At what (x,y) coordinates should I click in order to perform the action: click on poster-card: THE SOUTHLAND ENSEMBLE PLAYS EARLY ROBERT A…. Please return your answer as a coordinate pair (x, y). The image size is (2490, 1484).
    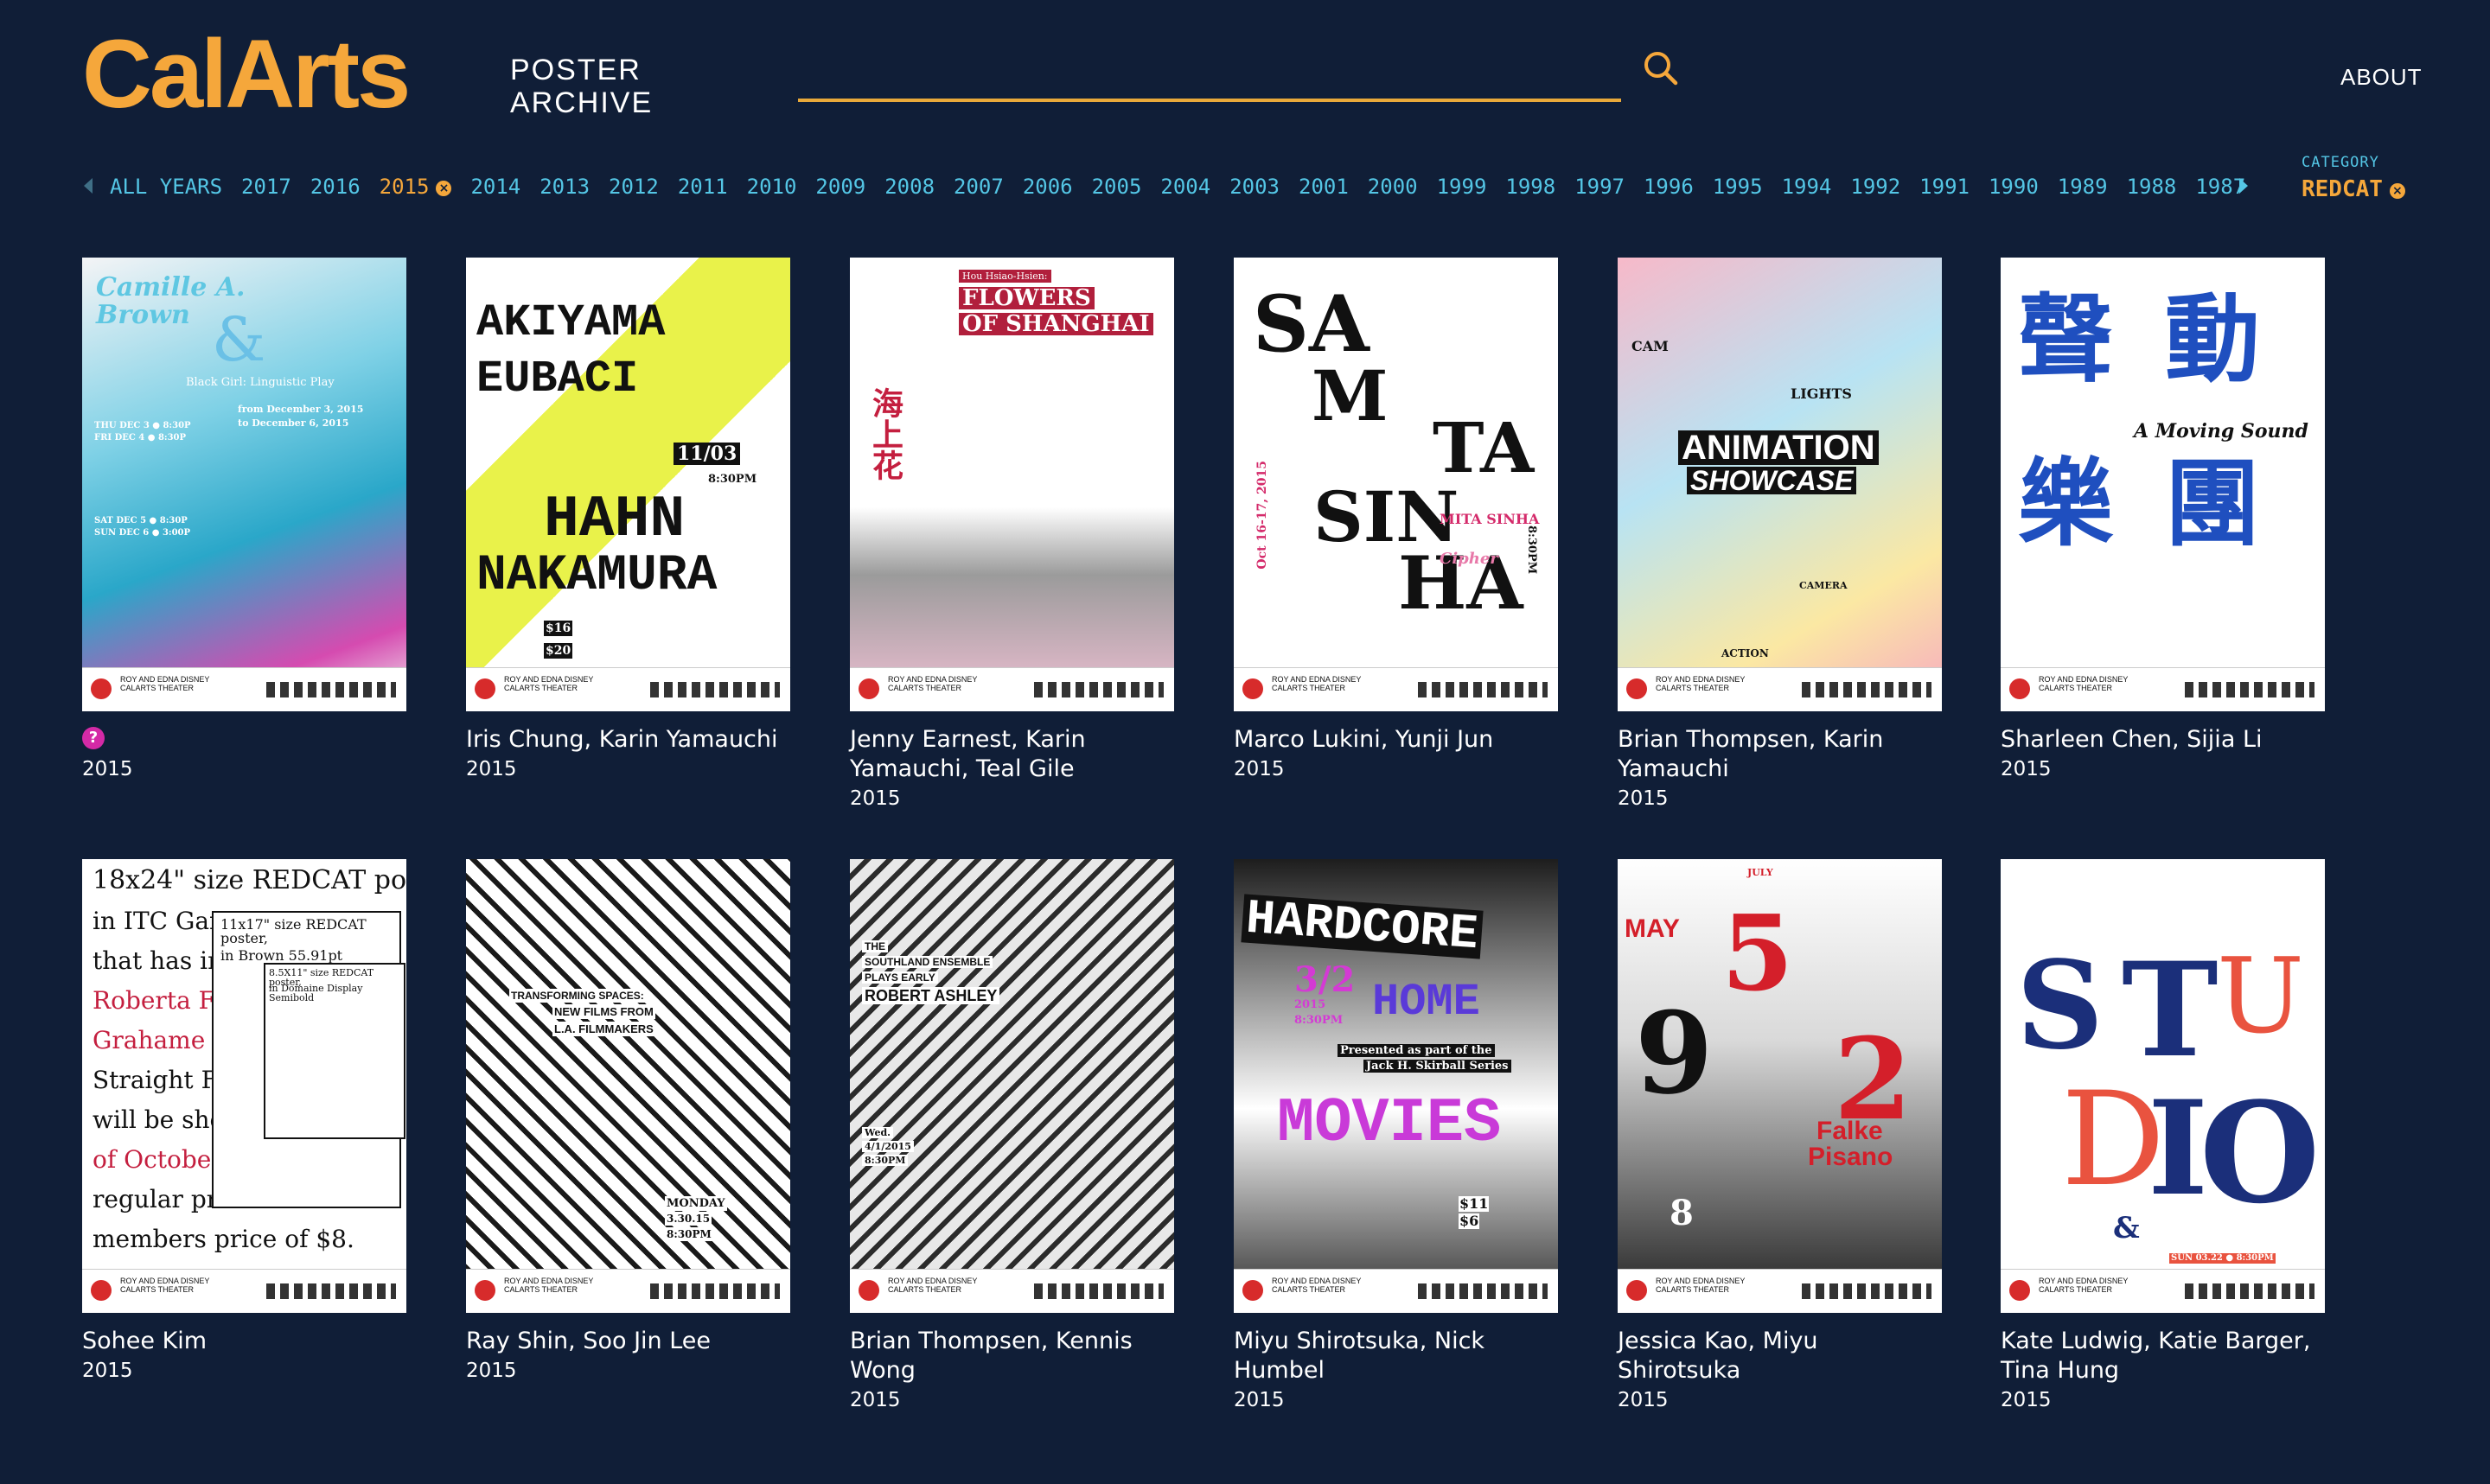
    Looking at the image, I should click on (1014, 1135).